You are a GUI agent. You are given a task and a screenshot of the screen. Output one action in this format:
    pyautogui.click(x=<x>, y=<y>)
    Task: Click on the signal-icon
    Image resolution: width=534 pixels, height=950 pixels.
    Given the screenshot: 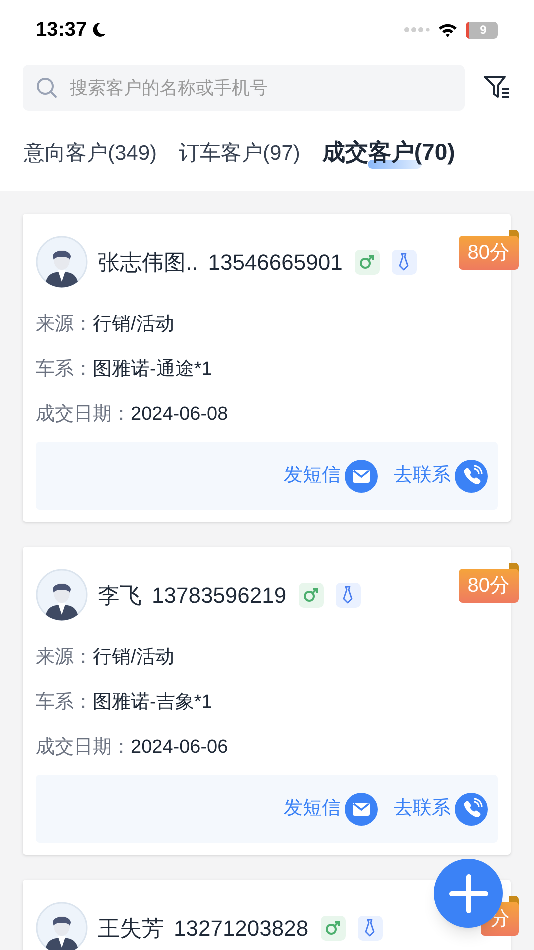 What is the action you would take?
    pyautogui.click(x=417, y=30)
    